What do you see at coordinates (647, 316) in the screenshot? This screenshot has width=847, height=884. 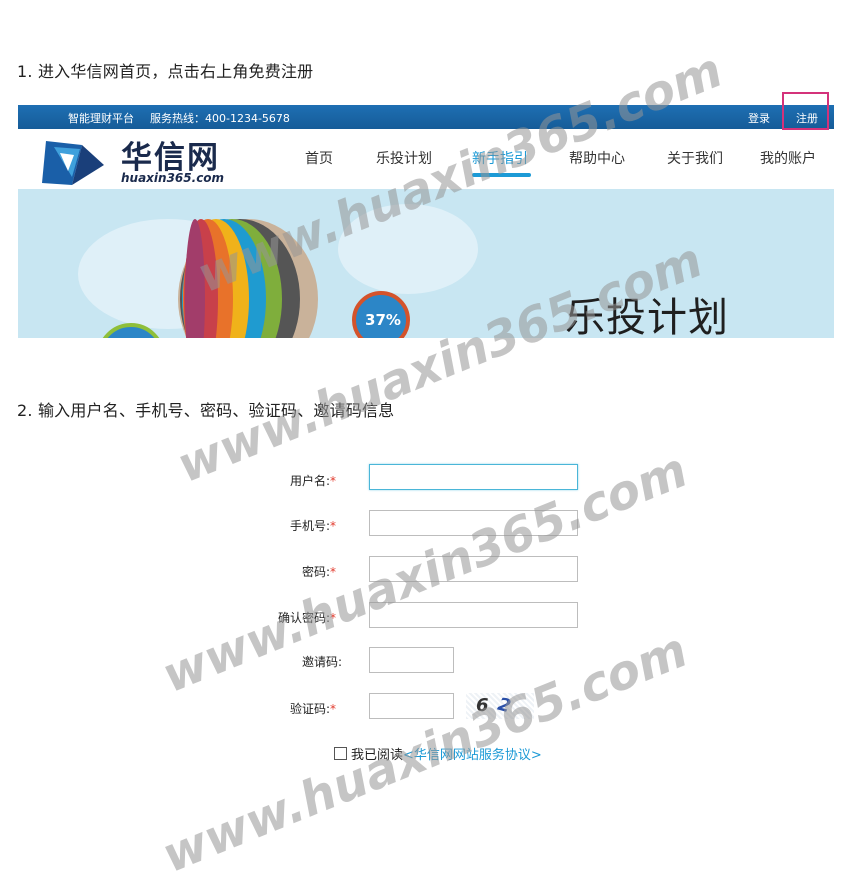 I see `banner-title: 乐投计划` at bounding box center [647, 316].